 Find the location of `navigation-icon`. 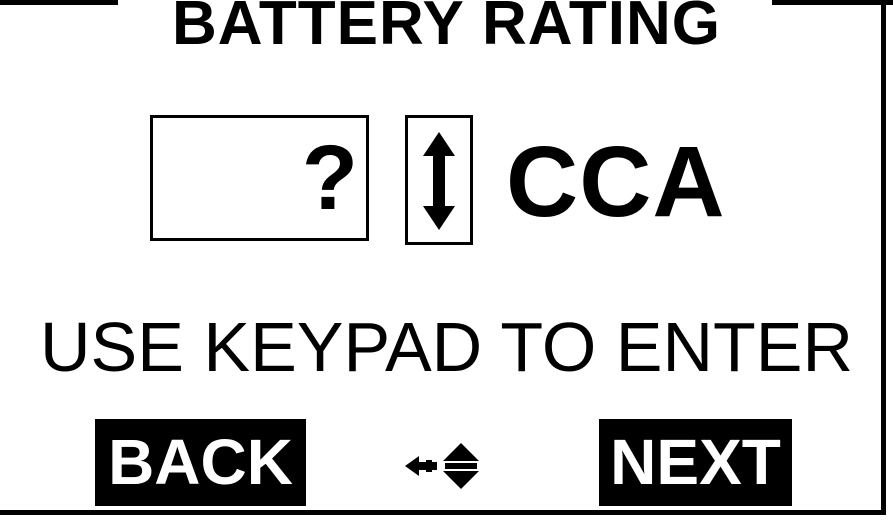

navigation-icon is located at coordinates (444, 468).